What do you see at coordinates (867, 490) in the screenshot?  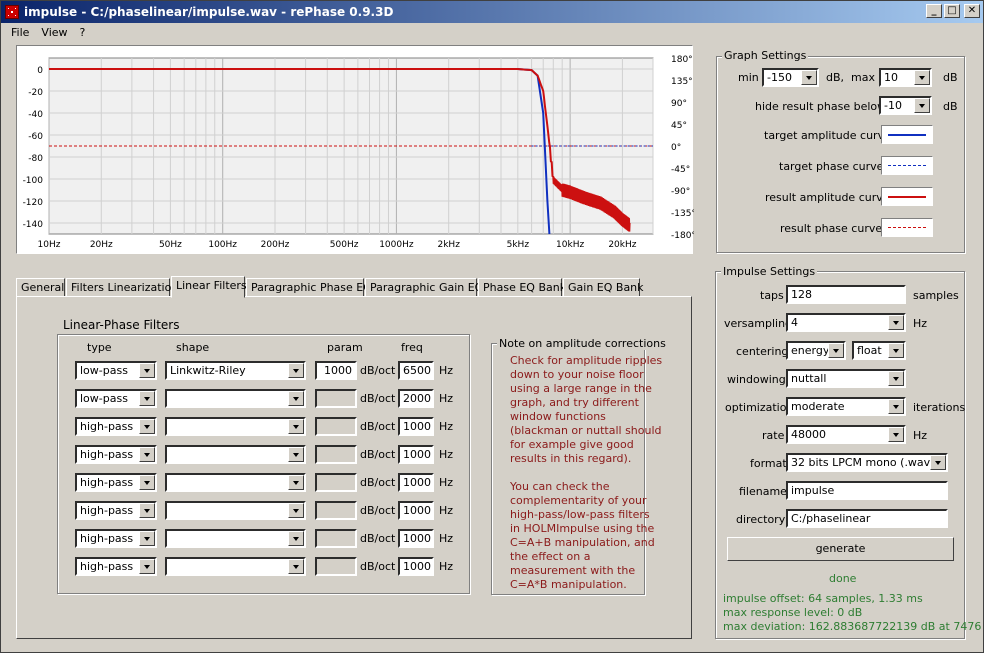 I see `filename-input: impulse` at bounding box center [867, 490].